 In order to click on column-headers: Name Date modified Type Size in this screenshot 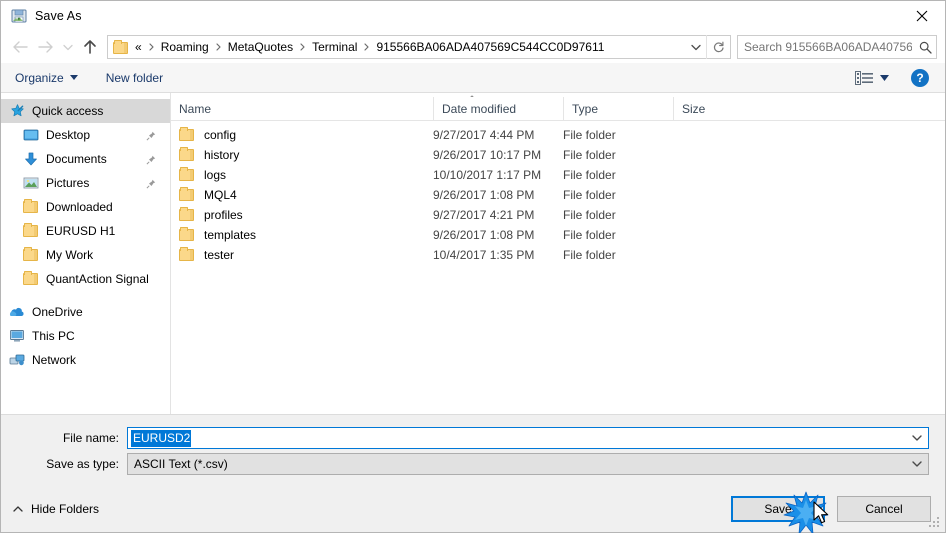, I will do `click(558, 108)`.